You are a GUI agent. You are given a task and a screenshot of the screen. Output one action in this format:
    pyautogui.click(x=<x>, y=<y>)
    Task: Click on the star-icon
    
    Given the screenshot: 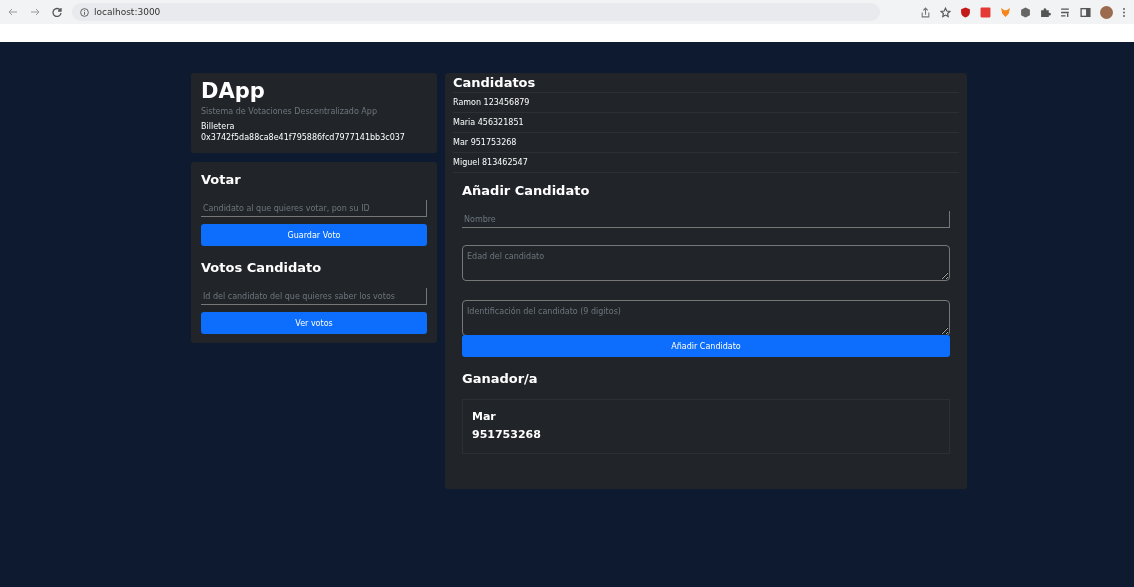 What is the action you would take?
    pyautogui.click(x=945, y=12)
    